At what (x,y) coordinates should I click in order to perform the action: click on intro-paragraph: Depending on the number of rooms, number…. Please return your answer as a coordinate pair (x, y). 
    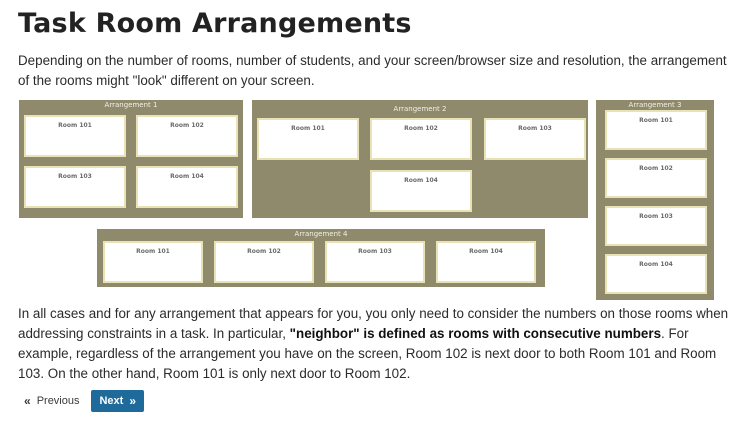
    Looking at the image, I should click on (372, 70).